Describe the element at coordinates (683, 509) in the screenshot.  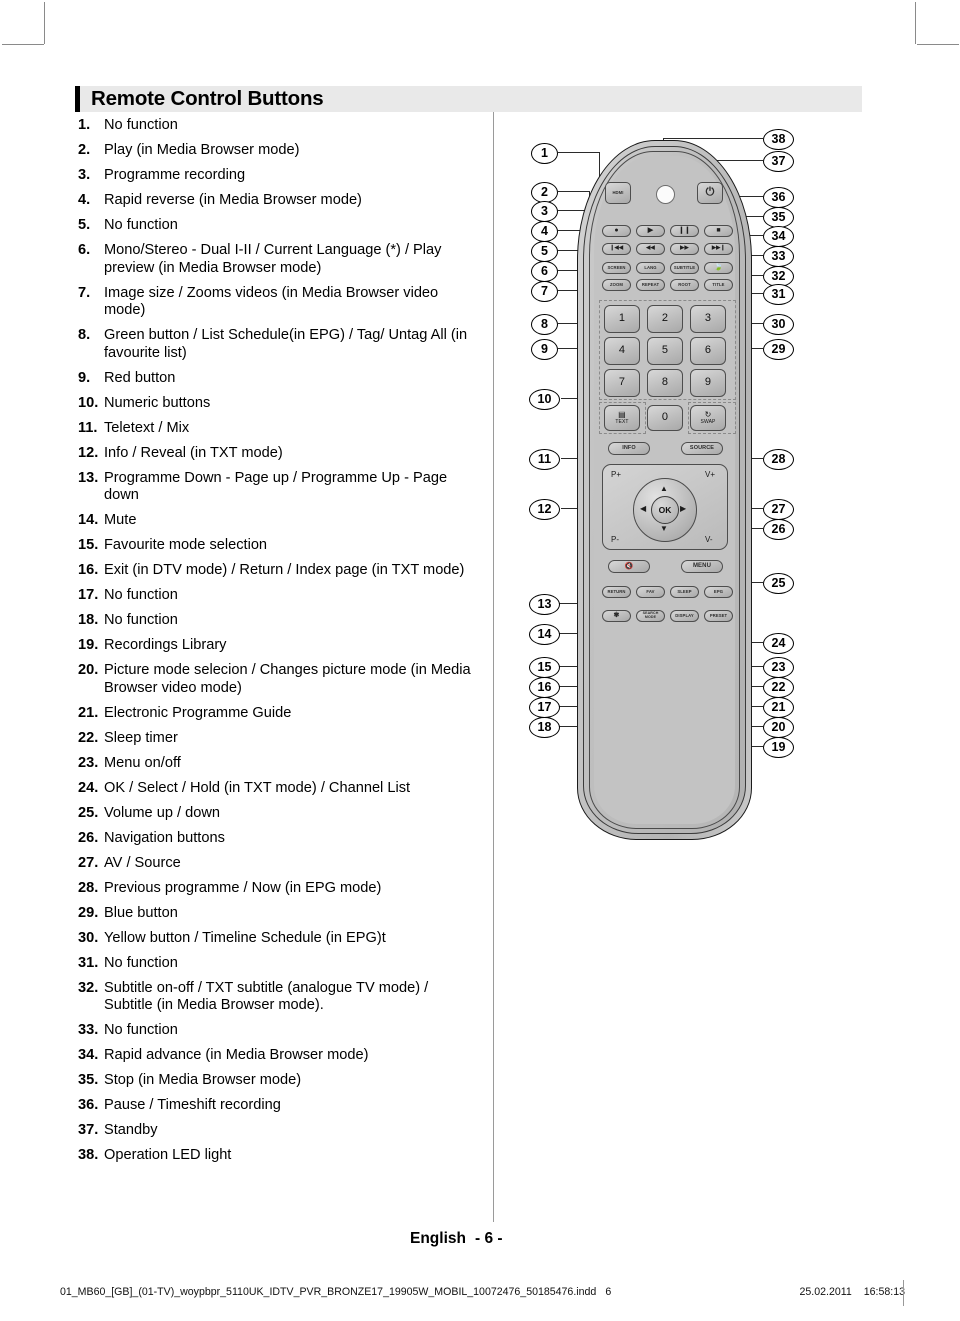
I see `navigate-right-icon: ▶` at that location.